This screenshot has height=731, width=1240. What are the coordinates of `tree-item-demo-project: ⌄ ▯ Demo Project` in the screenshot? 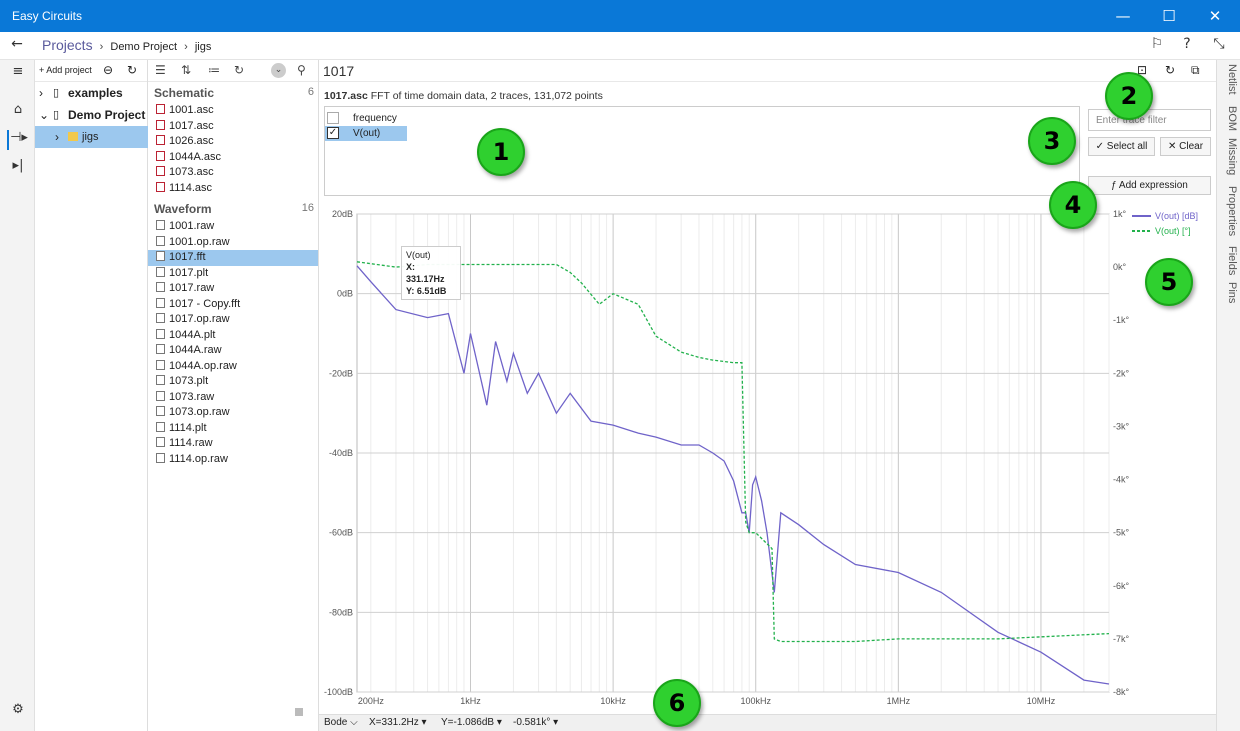 It's located at (91, 115).